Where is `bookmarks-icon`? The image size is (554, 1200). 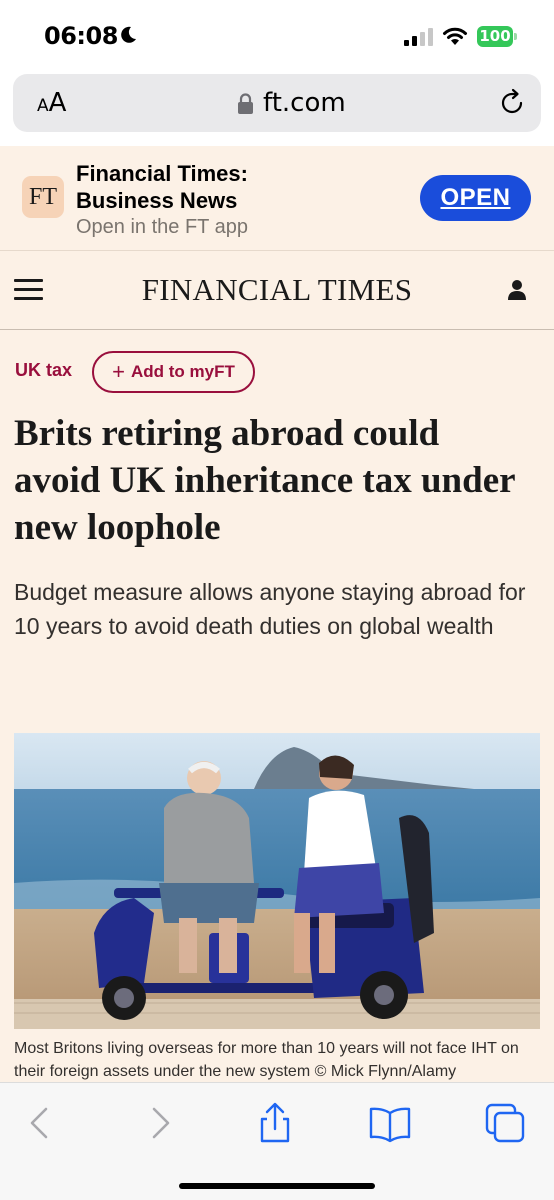
bookmarks-icon is located at coordinates (390, 1123).